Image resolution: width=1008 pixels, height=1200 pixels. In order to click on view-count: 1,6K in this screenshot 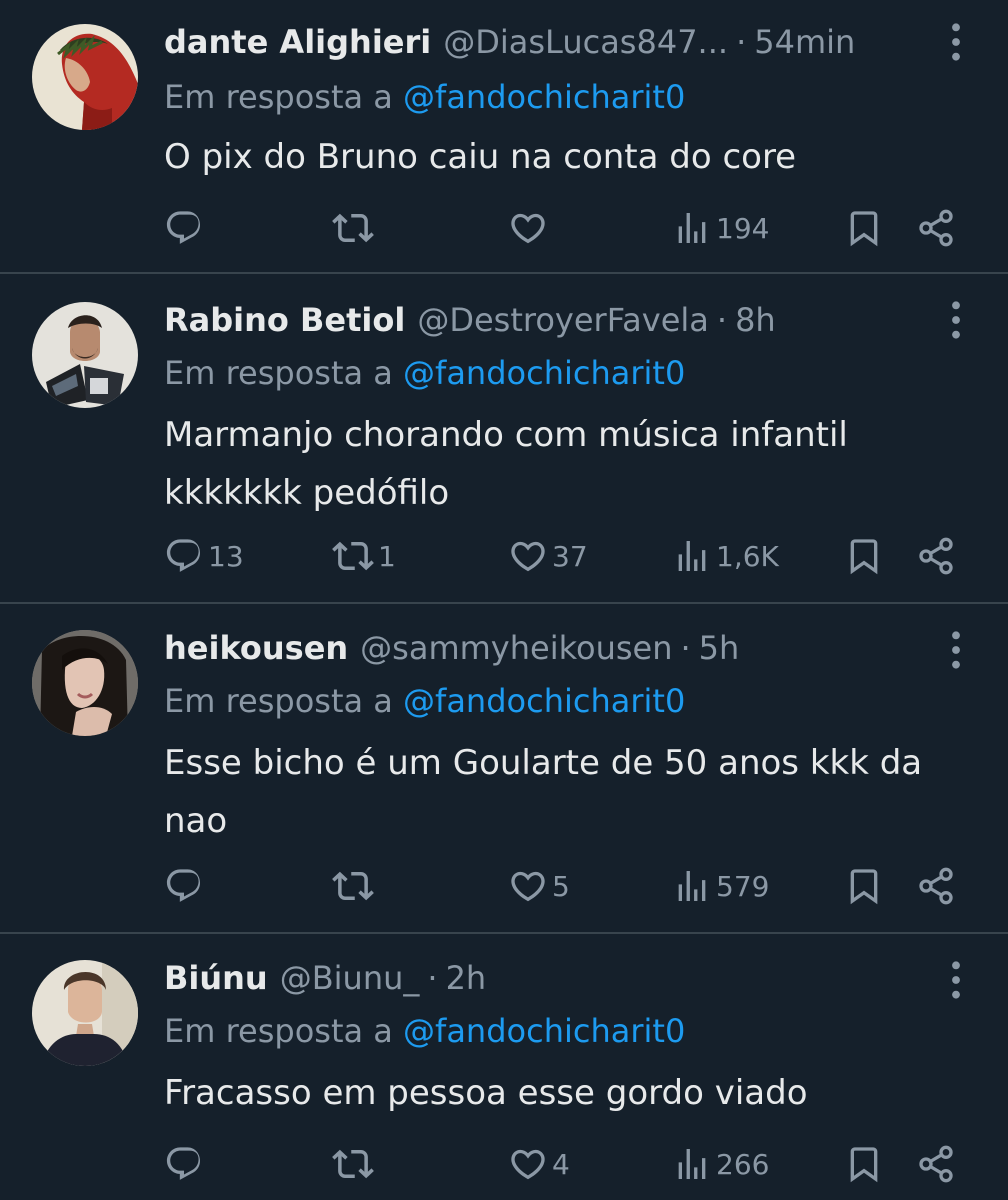, I will do `click(747, 556)`.